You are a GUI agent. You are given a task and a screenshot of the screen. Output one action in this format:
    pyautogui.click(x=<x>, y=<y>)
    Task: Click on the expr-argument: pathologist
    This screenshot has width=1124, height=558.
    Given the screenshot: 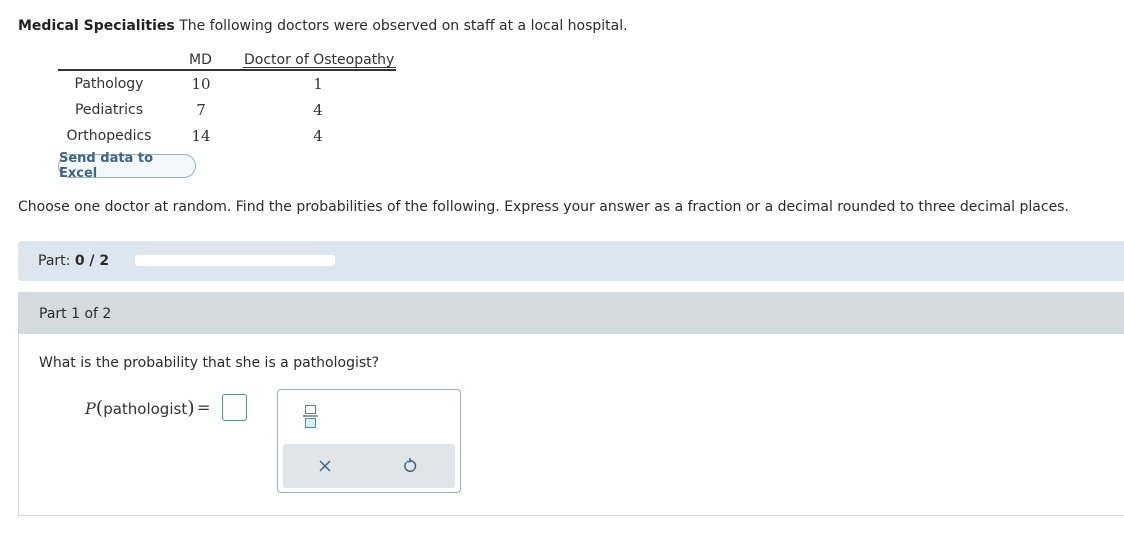 What is the action you would take?
    pyautogui.click(x=145, y=409)
    